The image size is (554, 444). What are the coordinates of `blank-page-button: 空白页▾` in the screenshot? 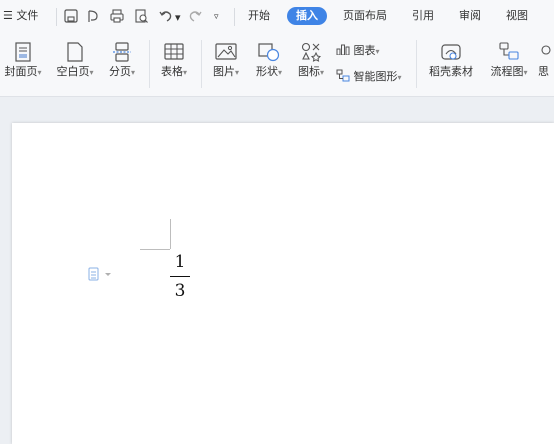 It's located at (75, 61).